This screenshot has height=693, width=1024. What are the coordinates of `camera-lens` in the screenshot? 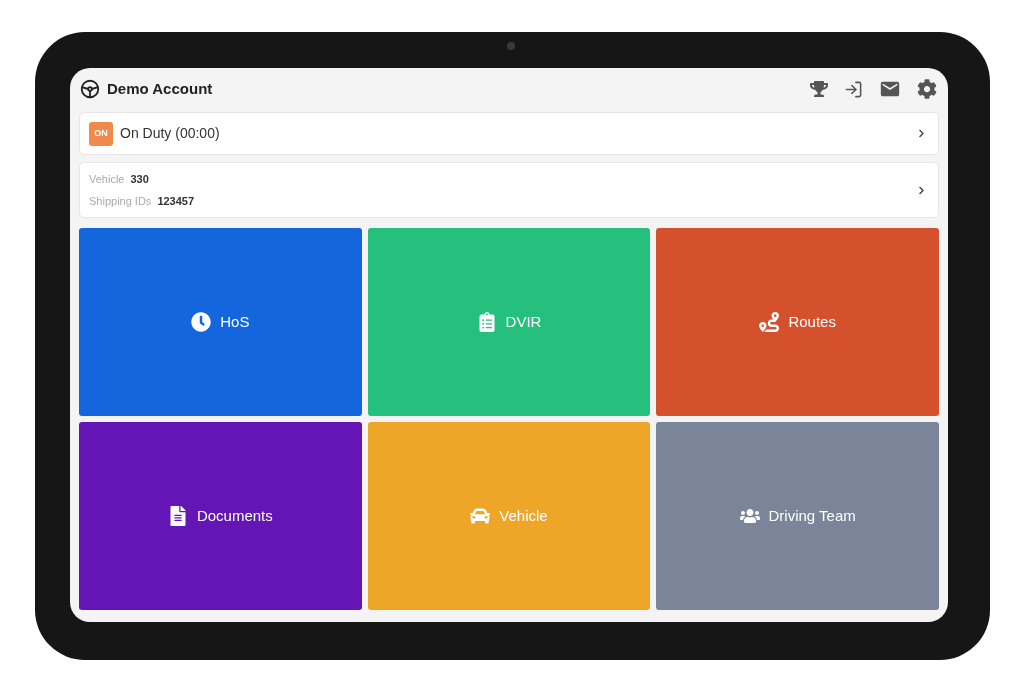 It's located at (511, 46).